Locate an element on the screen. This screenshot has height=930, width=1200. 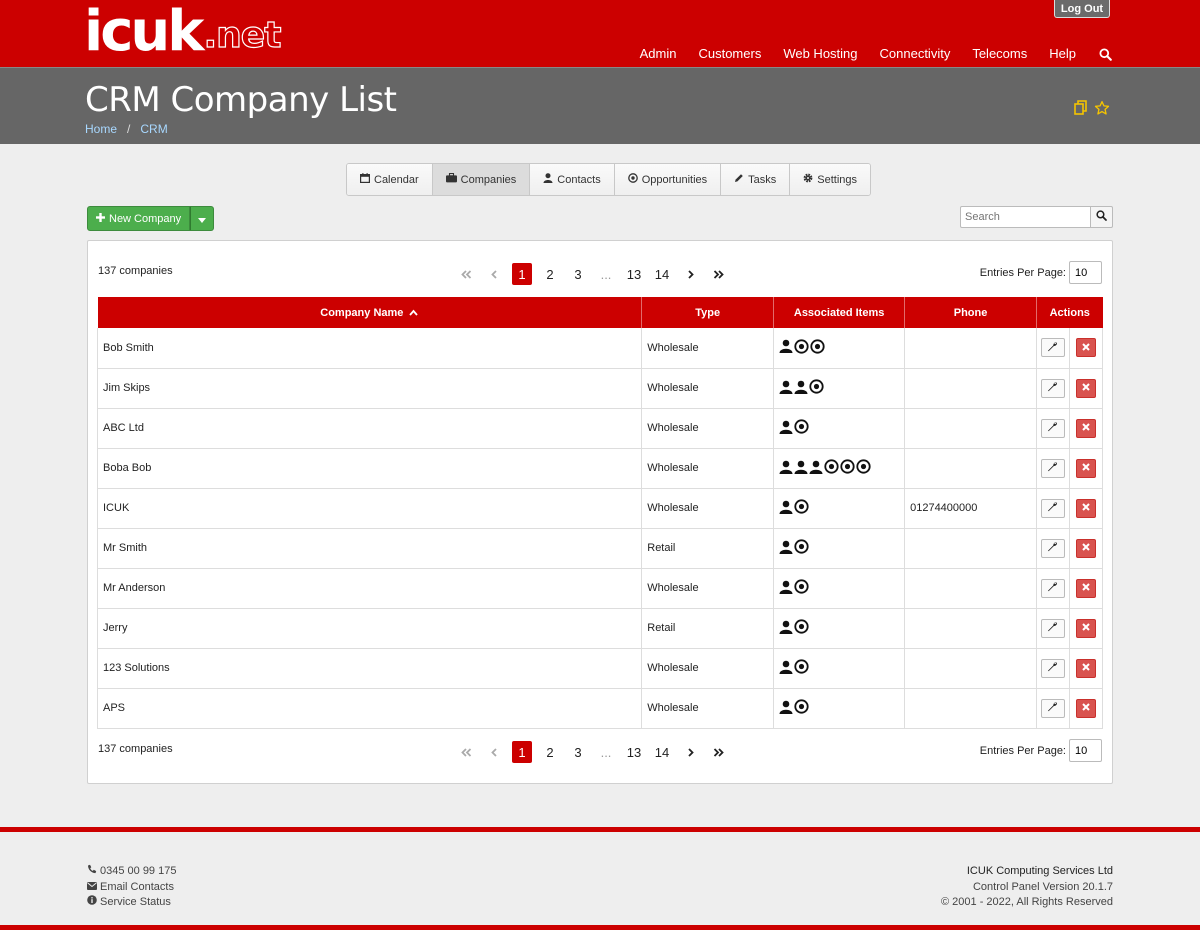
company-name-link: APS is located at coordinates (114, 708).